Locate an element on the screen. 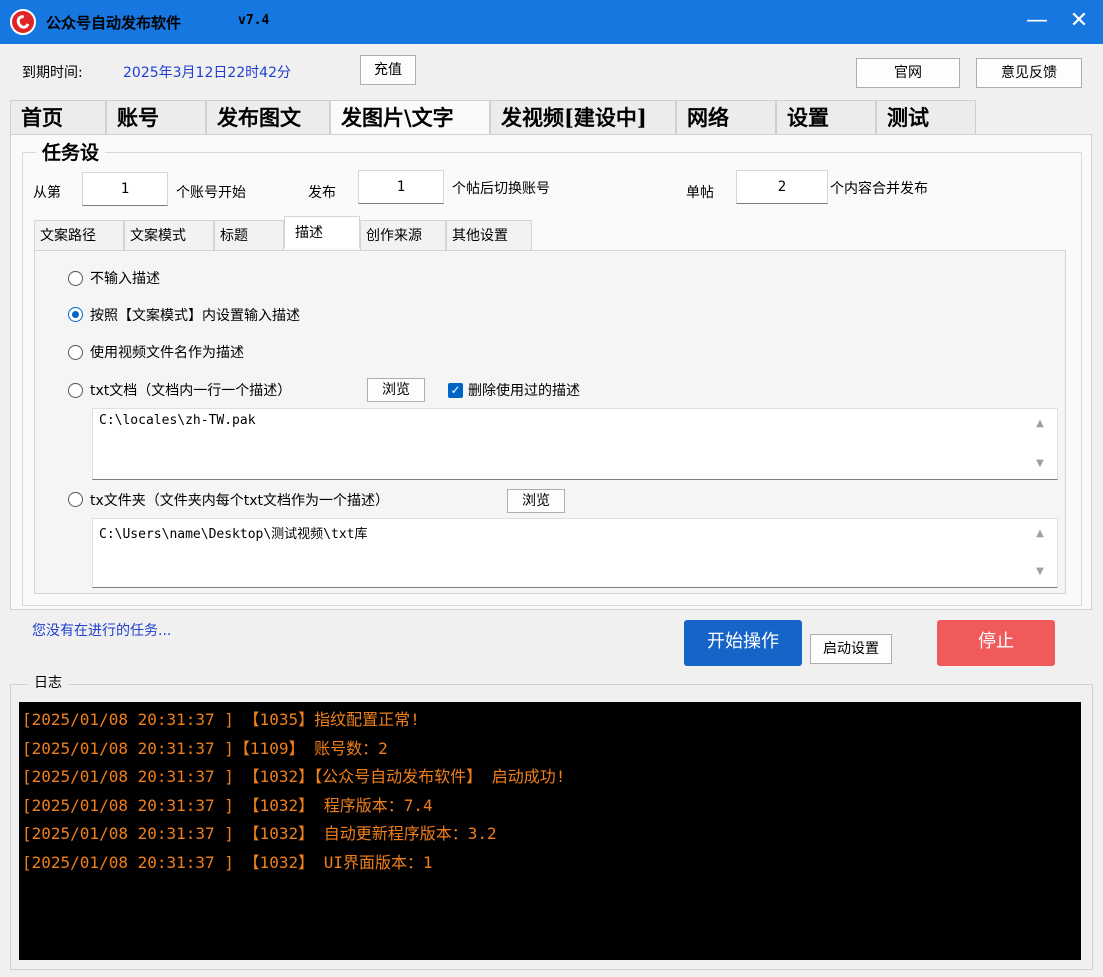 Image resolution: width=1103 pixels, height=977 pixels. log-line: [2025/01/08 20:31:37 ] 【1032】 程序版本：7.4 is located at coordinates (227, 805).